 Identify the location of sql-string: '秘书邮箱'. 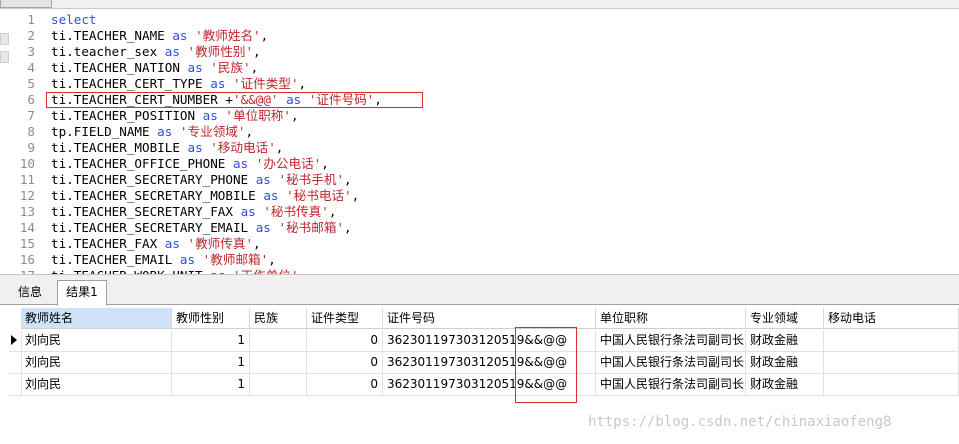
(311, 227).